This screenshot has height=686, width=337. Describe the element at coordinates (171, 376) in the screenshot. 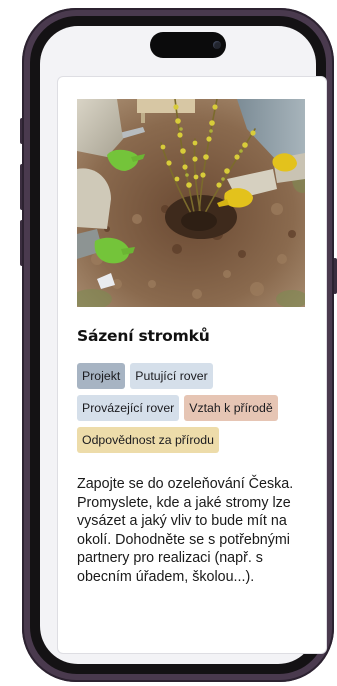

I see `tag-putujici-rover: Putující rover` at that location.